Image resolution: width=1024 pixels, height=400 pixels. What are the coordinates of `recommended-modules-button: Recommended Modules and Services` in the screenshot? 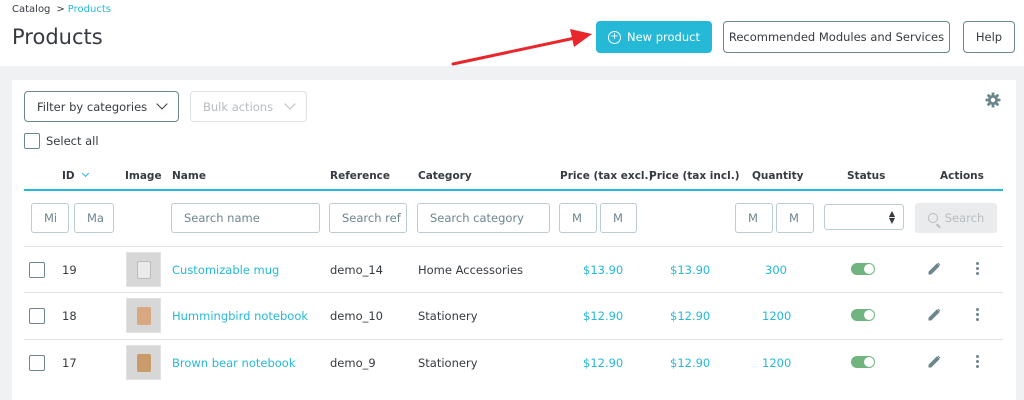 It's located at (836, 37).